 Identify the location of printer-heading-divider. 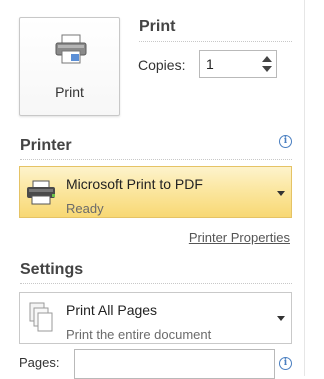
(156, 159).